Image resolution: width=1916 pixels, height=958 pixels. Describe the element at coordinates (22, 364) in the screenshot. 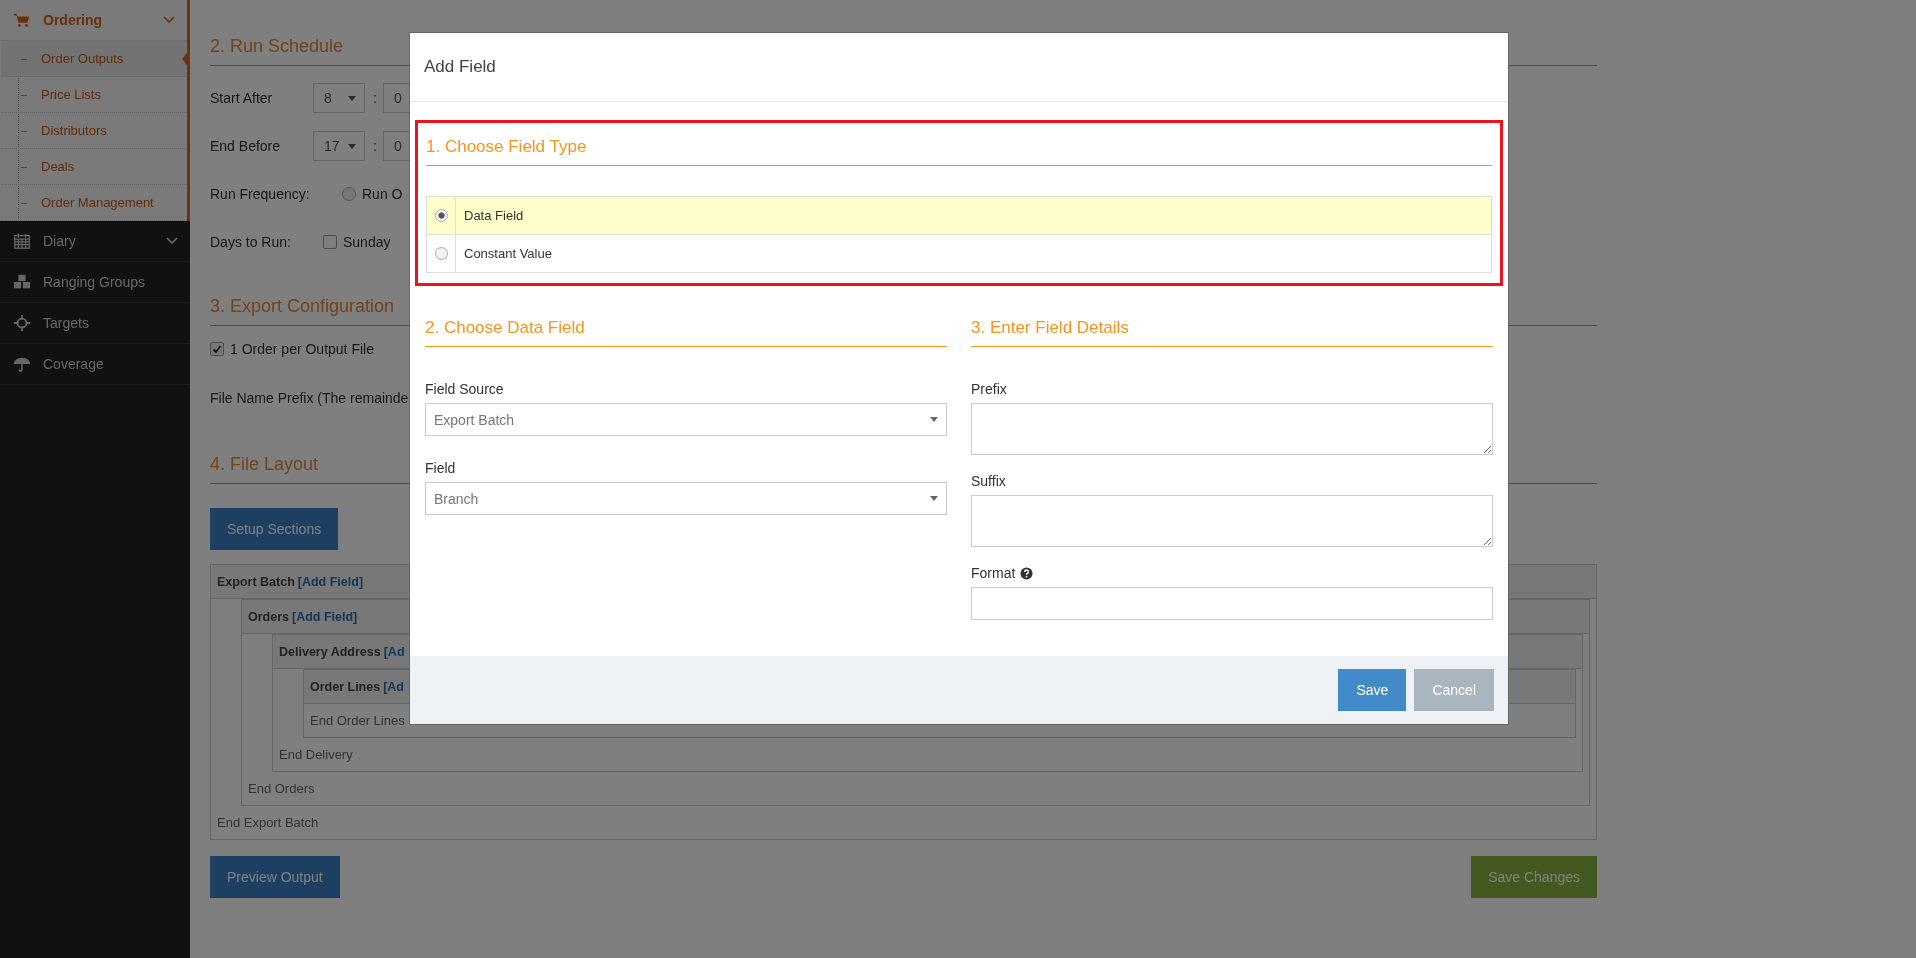

I see `umbrella-icon` at that location.